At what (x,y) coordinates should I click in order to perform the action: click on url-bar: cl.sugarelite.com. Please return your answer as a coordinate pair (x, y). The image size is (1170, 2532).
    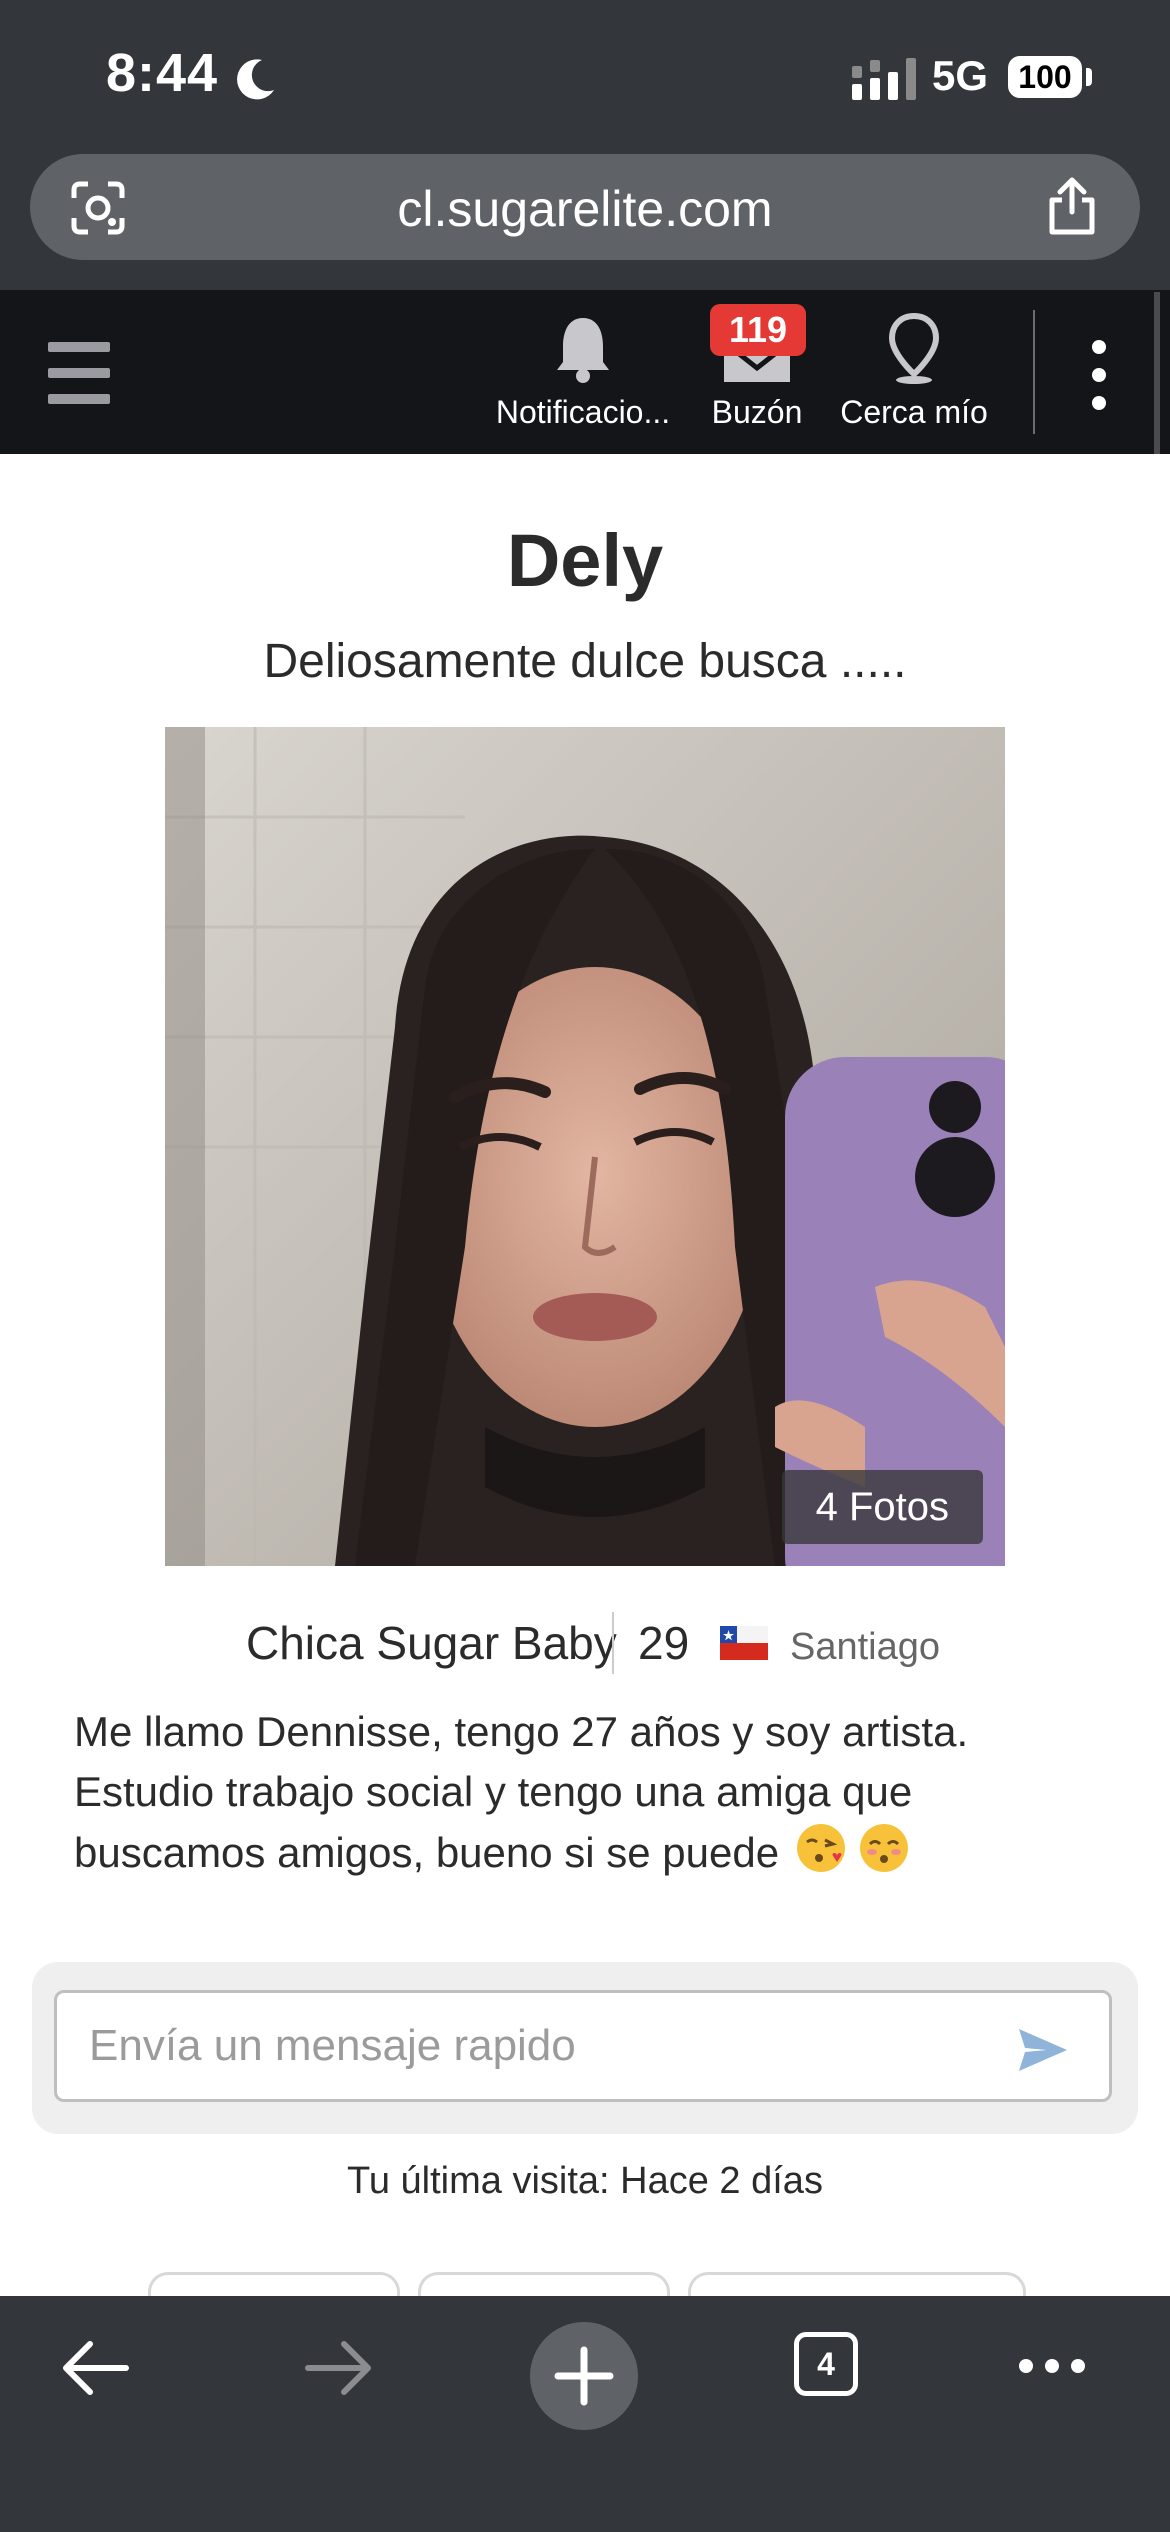
    Looking at the image, I should click on (585, 207).